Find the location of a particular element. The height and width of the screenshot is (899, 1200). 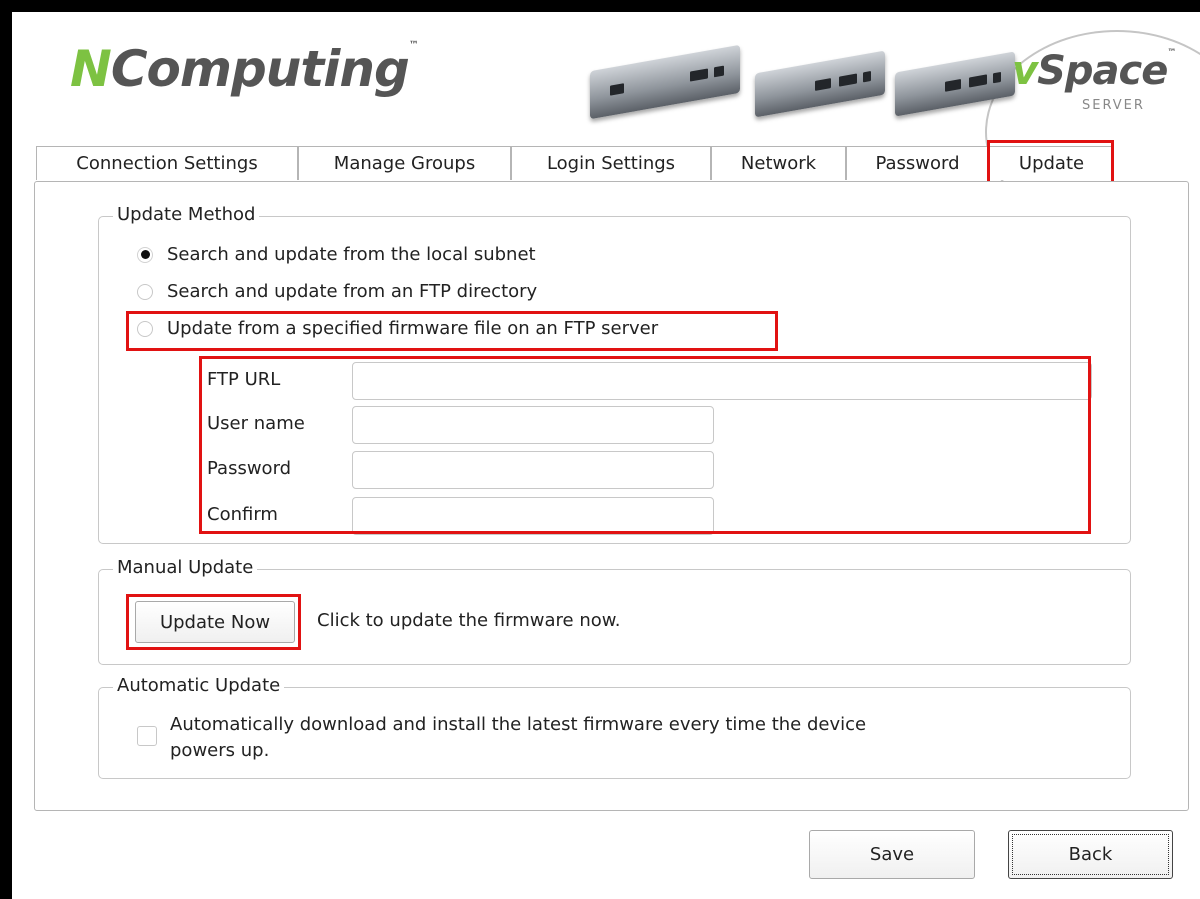

option-local-subnet: Search and update from the local subnet is located at coordinates (336, 254).